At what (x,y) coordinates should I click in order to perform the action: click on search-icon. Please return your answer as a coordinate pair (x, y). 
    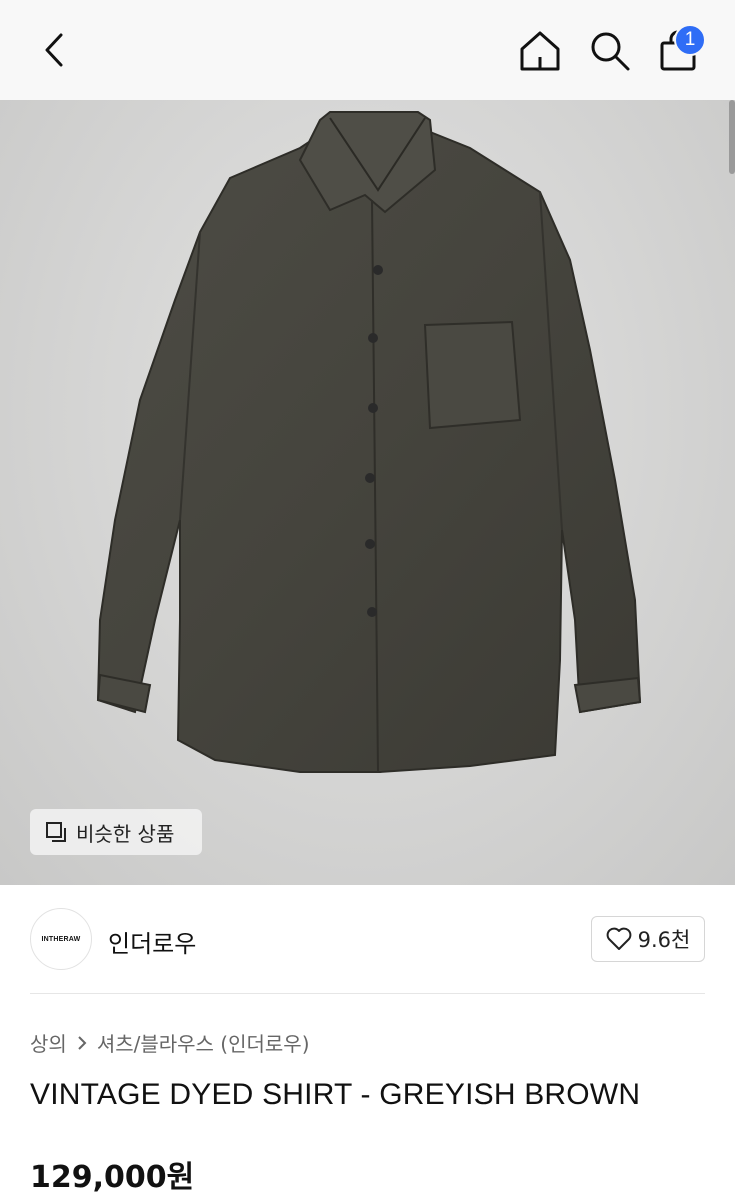
    Looking at the image, I should click on (610, 51).